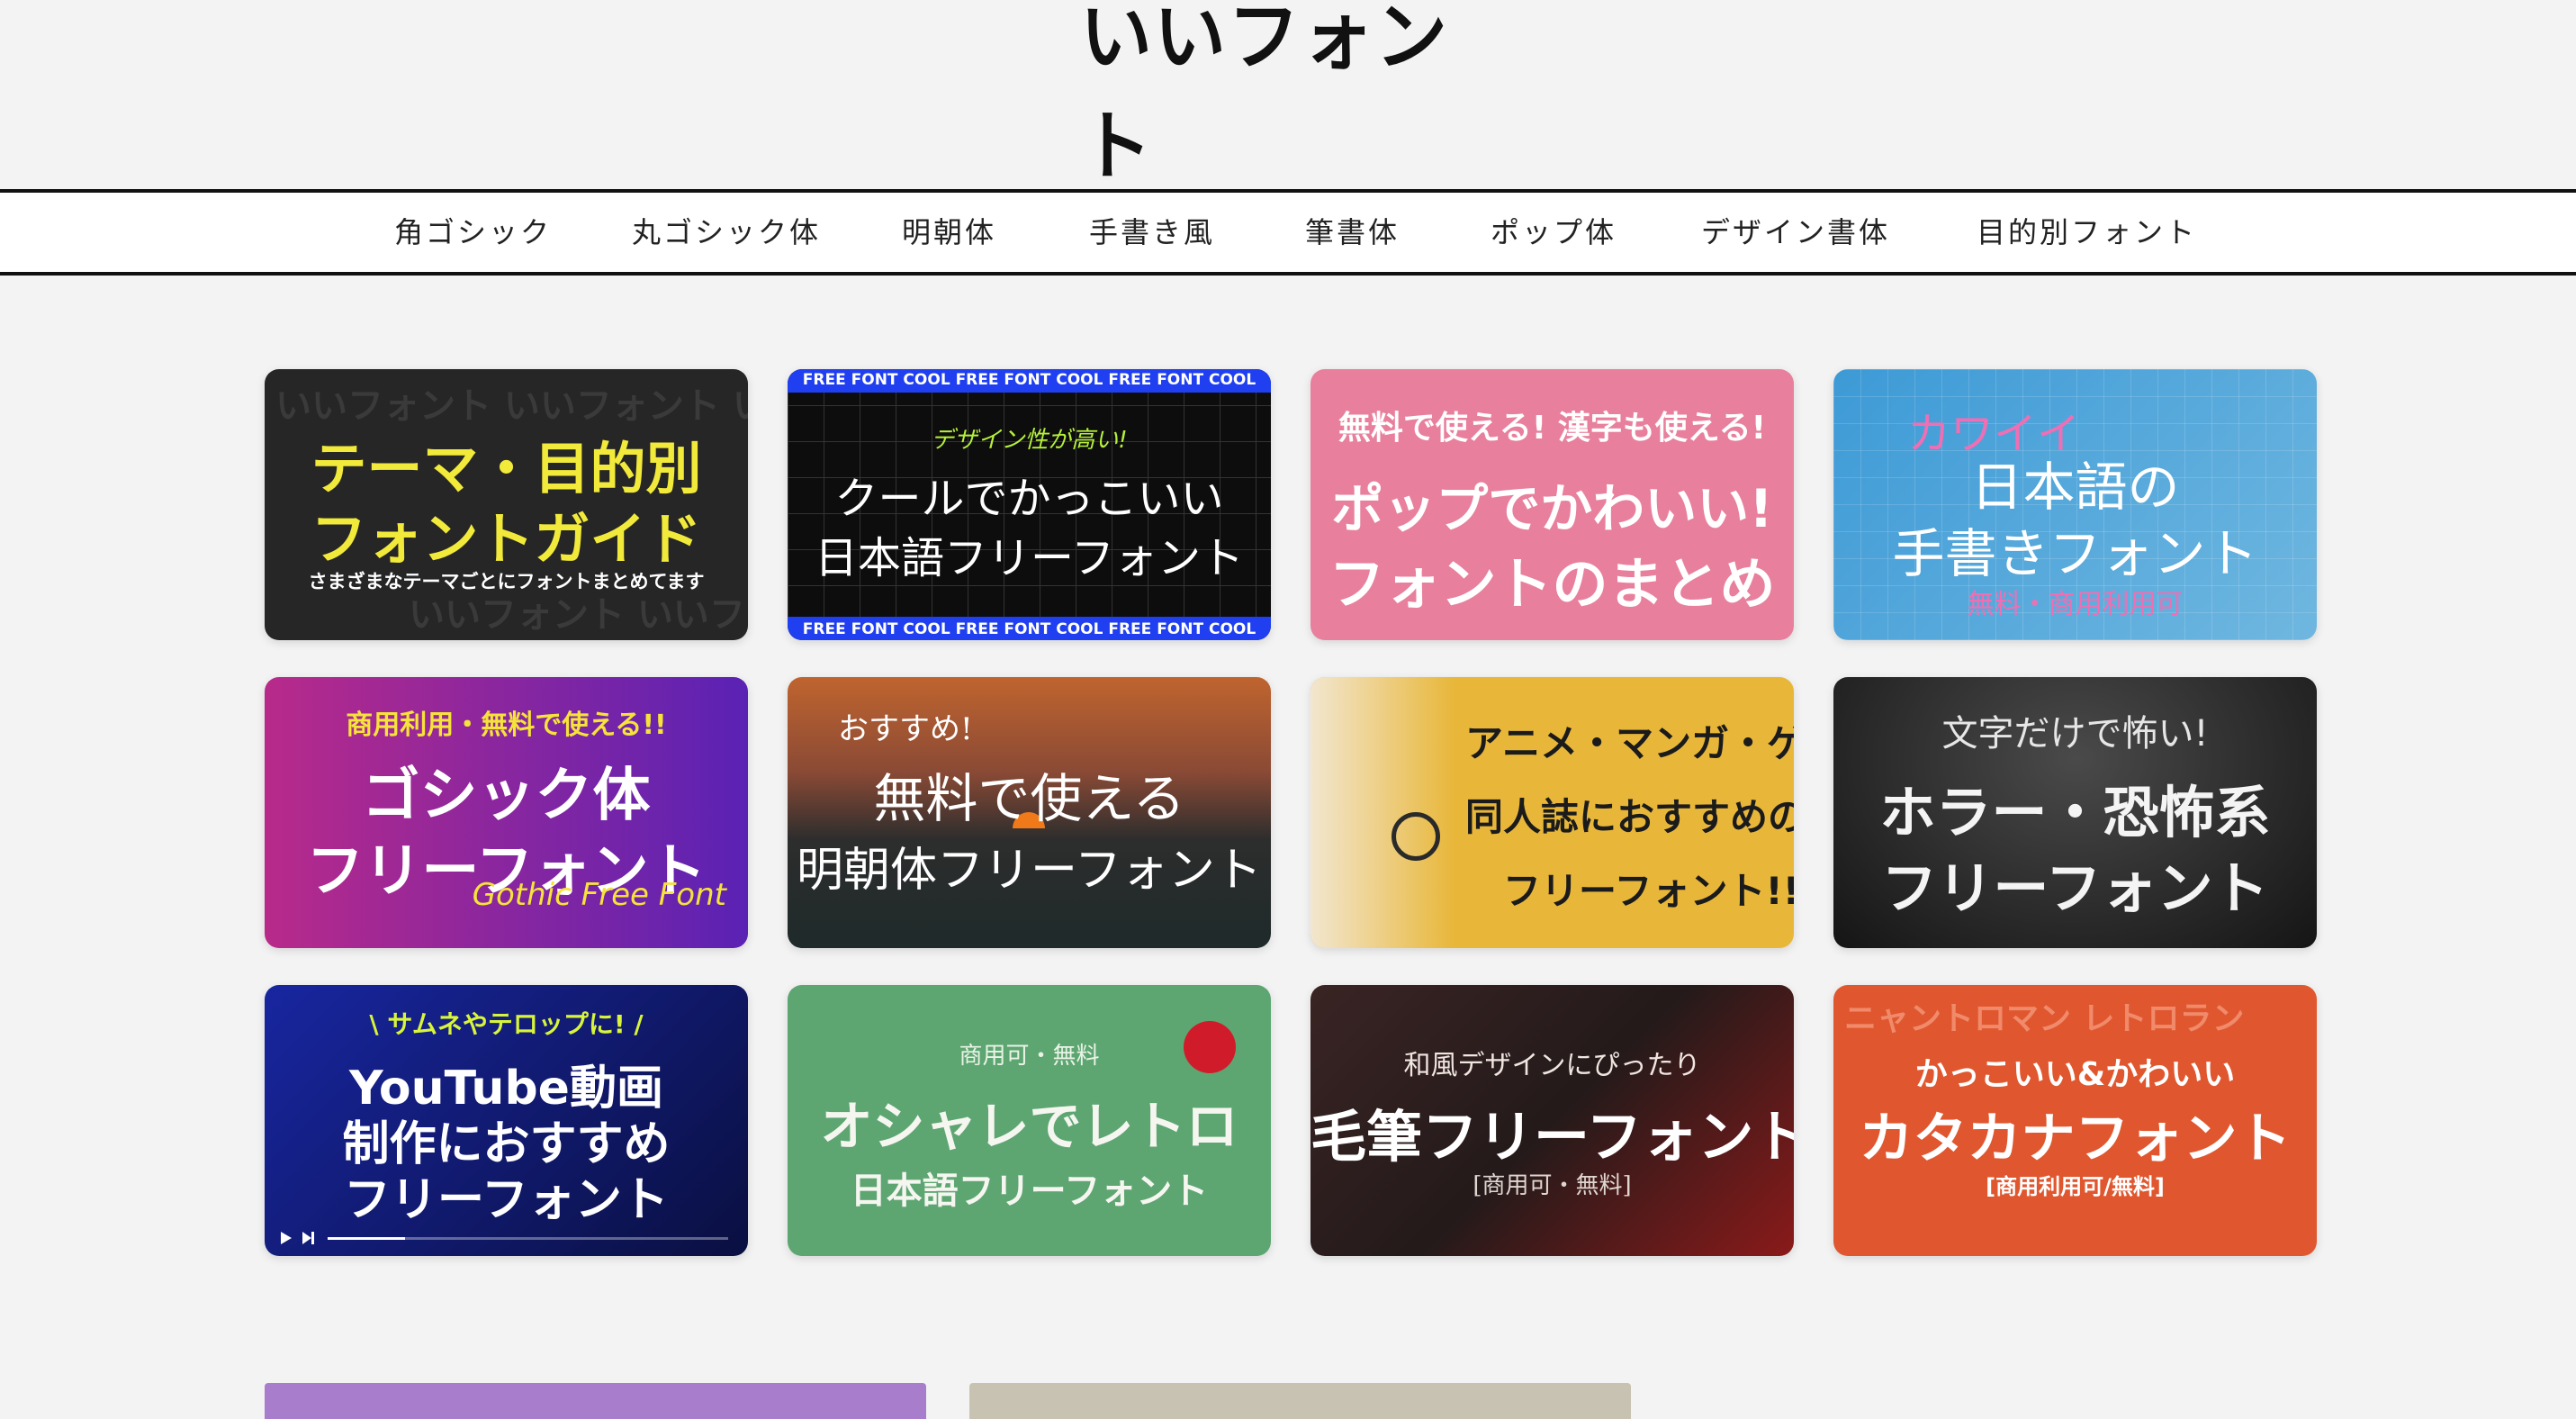  Describe the element at coordinates (1029, 871) in the screenshot. I see `card-title: 明朝体フリーフォント` at that location.